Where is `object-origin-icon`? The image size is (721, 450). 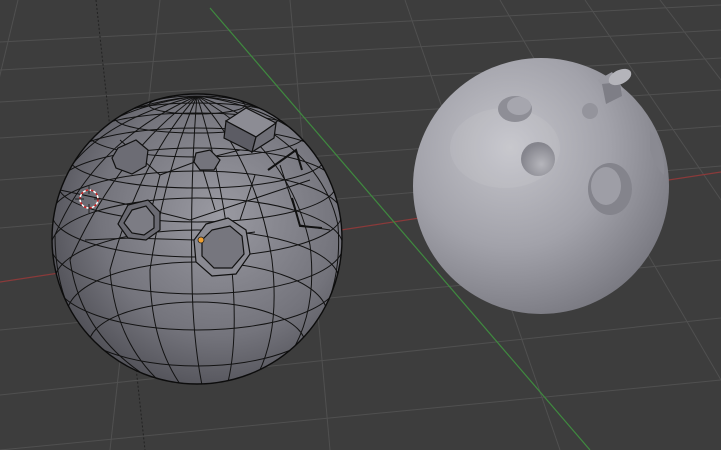
object-origin-icon is located at coordinates (201, 240).